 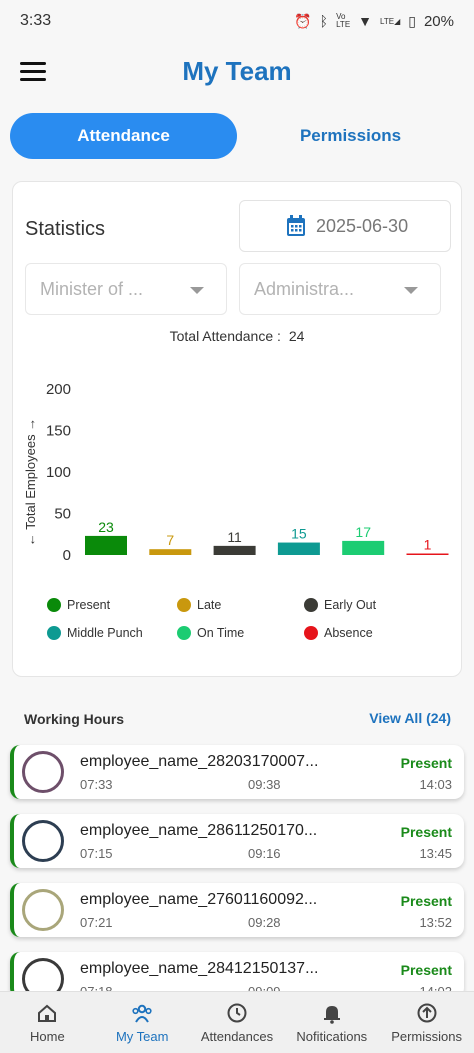 What do you see at coordinates (36, 20) in the screenshot?
I see `status-time: 3:33` at bounding box center [36, 20].